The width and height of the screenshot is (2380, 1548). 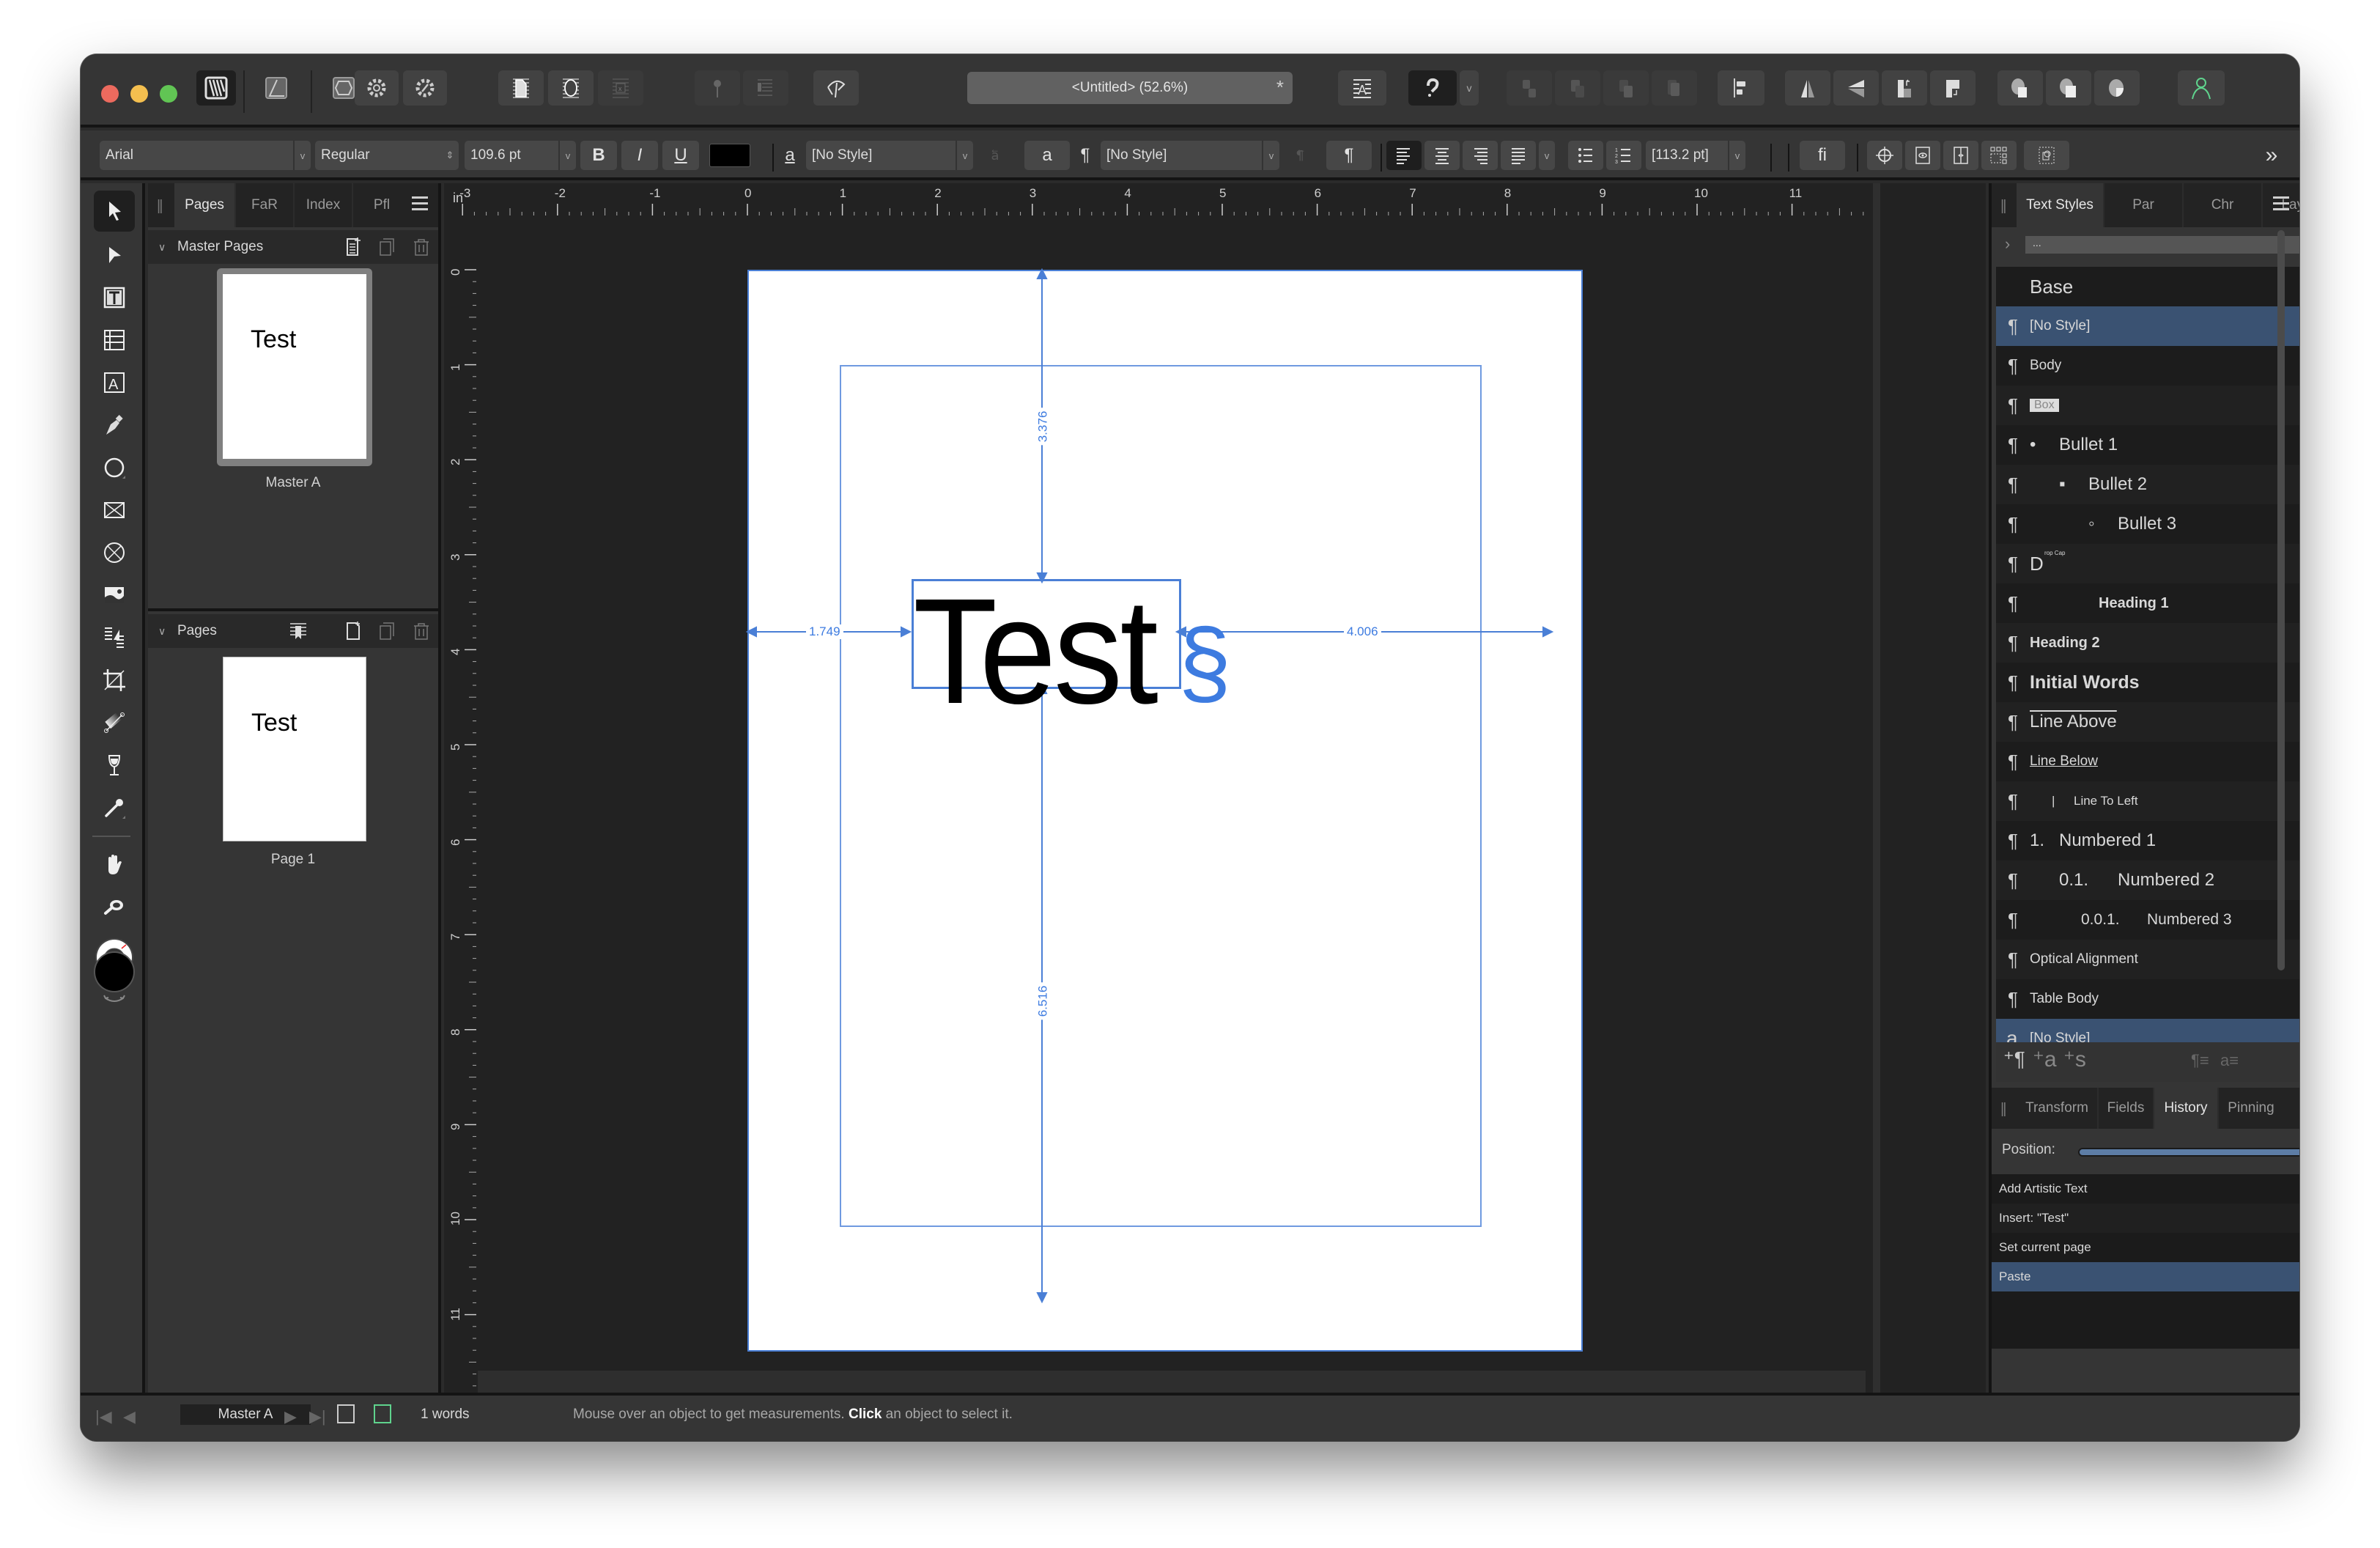 What do you see at coordinates (2251, 1108) in the screenshot?
I see `tab-pinning: Pinning` at bounding box center [2251, 1108].